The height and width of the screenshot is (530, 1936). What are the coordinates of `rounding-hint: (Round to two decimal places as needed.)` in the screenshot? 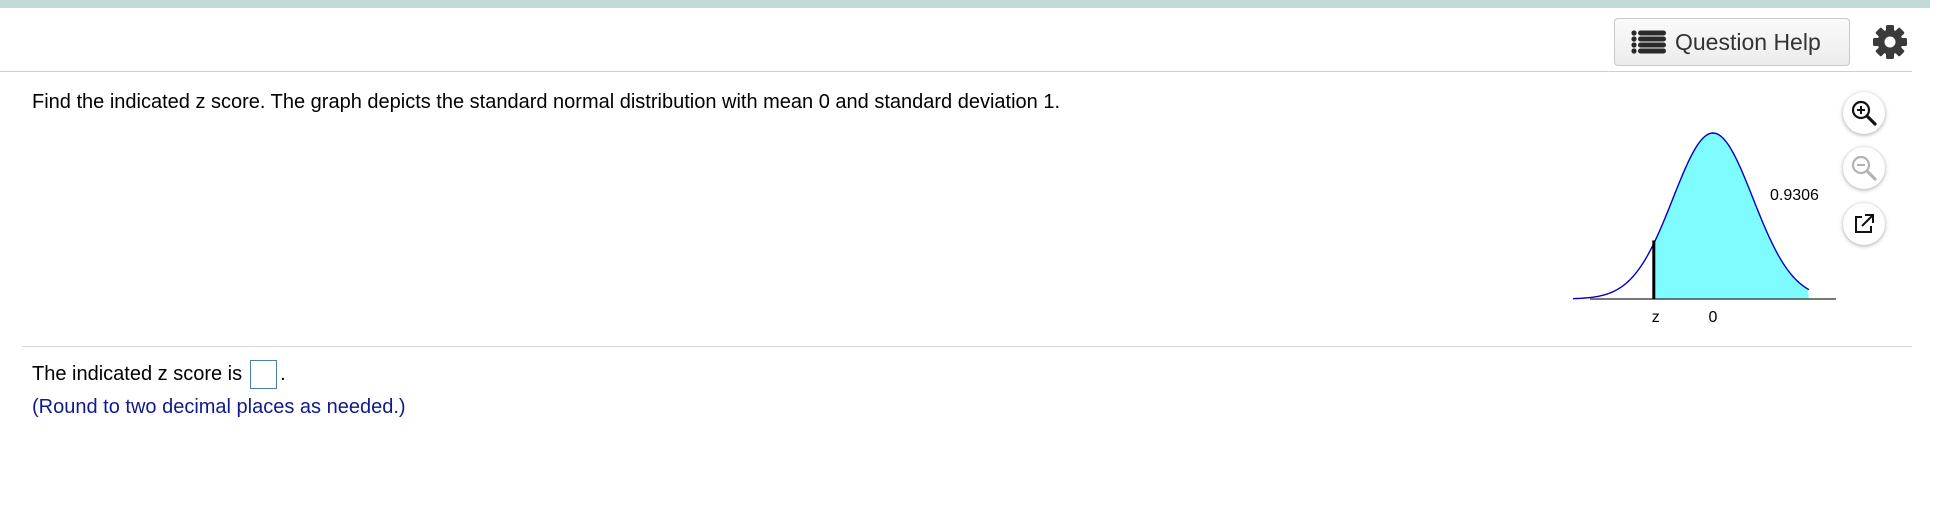 It's located at (219, 407).